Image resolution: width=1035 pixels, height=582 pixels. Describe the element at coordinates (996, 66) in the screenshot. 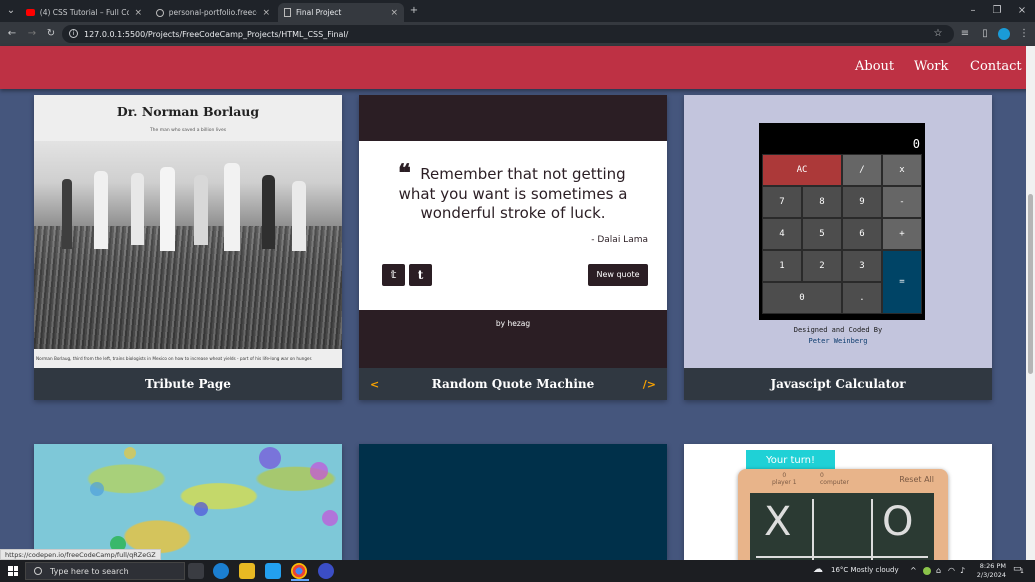

I see `nav-contact: Contact` at that location.